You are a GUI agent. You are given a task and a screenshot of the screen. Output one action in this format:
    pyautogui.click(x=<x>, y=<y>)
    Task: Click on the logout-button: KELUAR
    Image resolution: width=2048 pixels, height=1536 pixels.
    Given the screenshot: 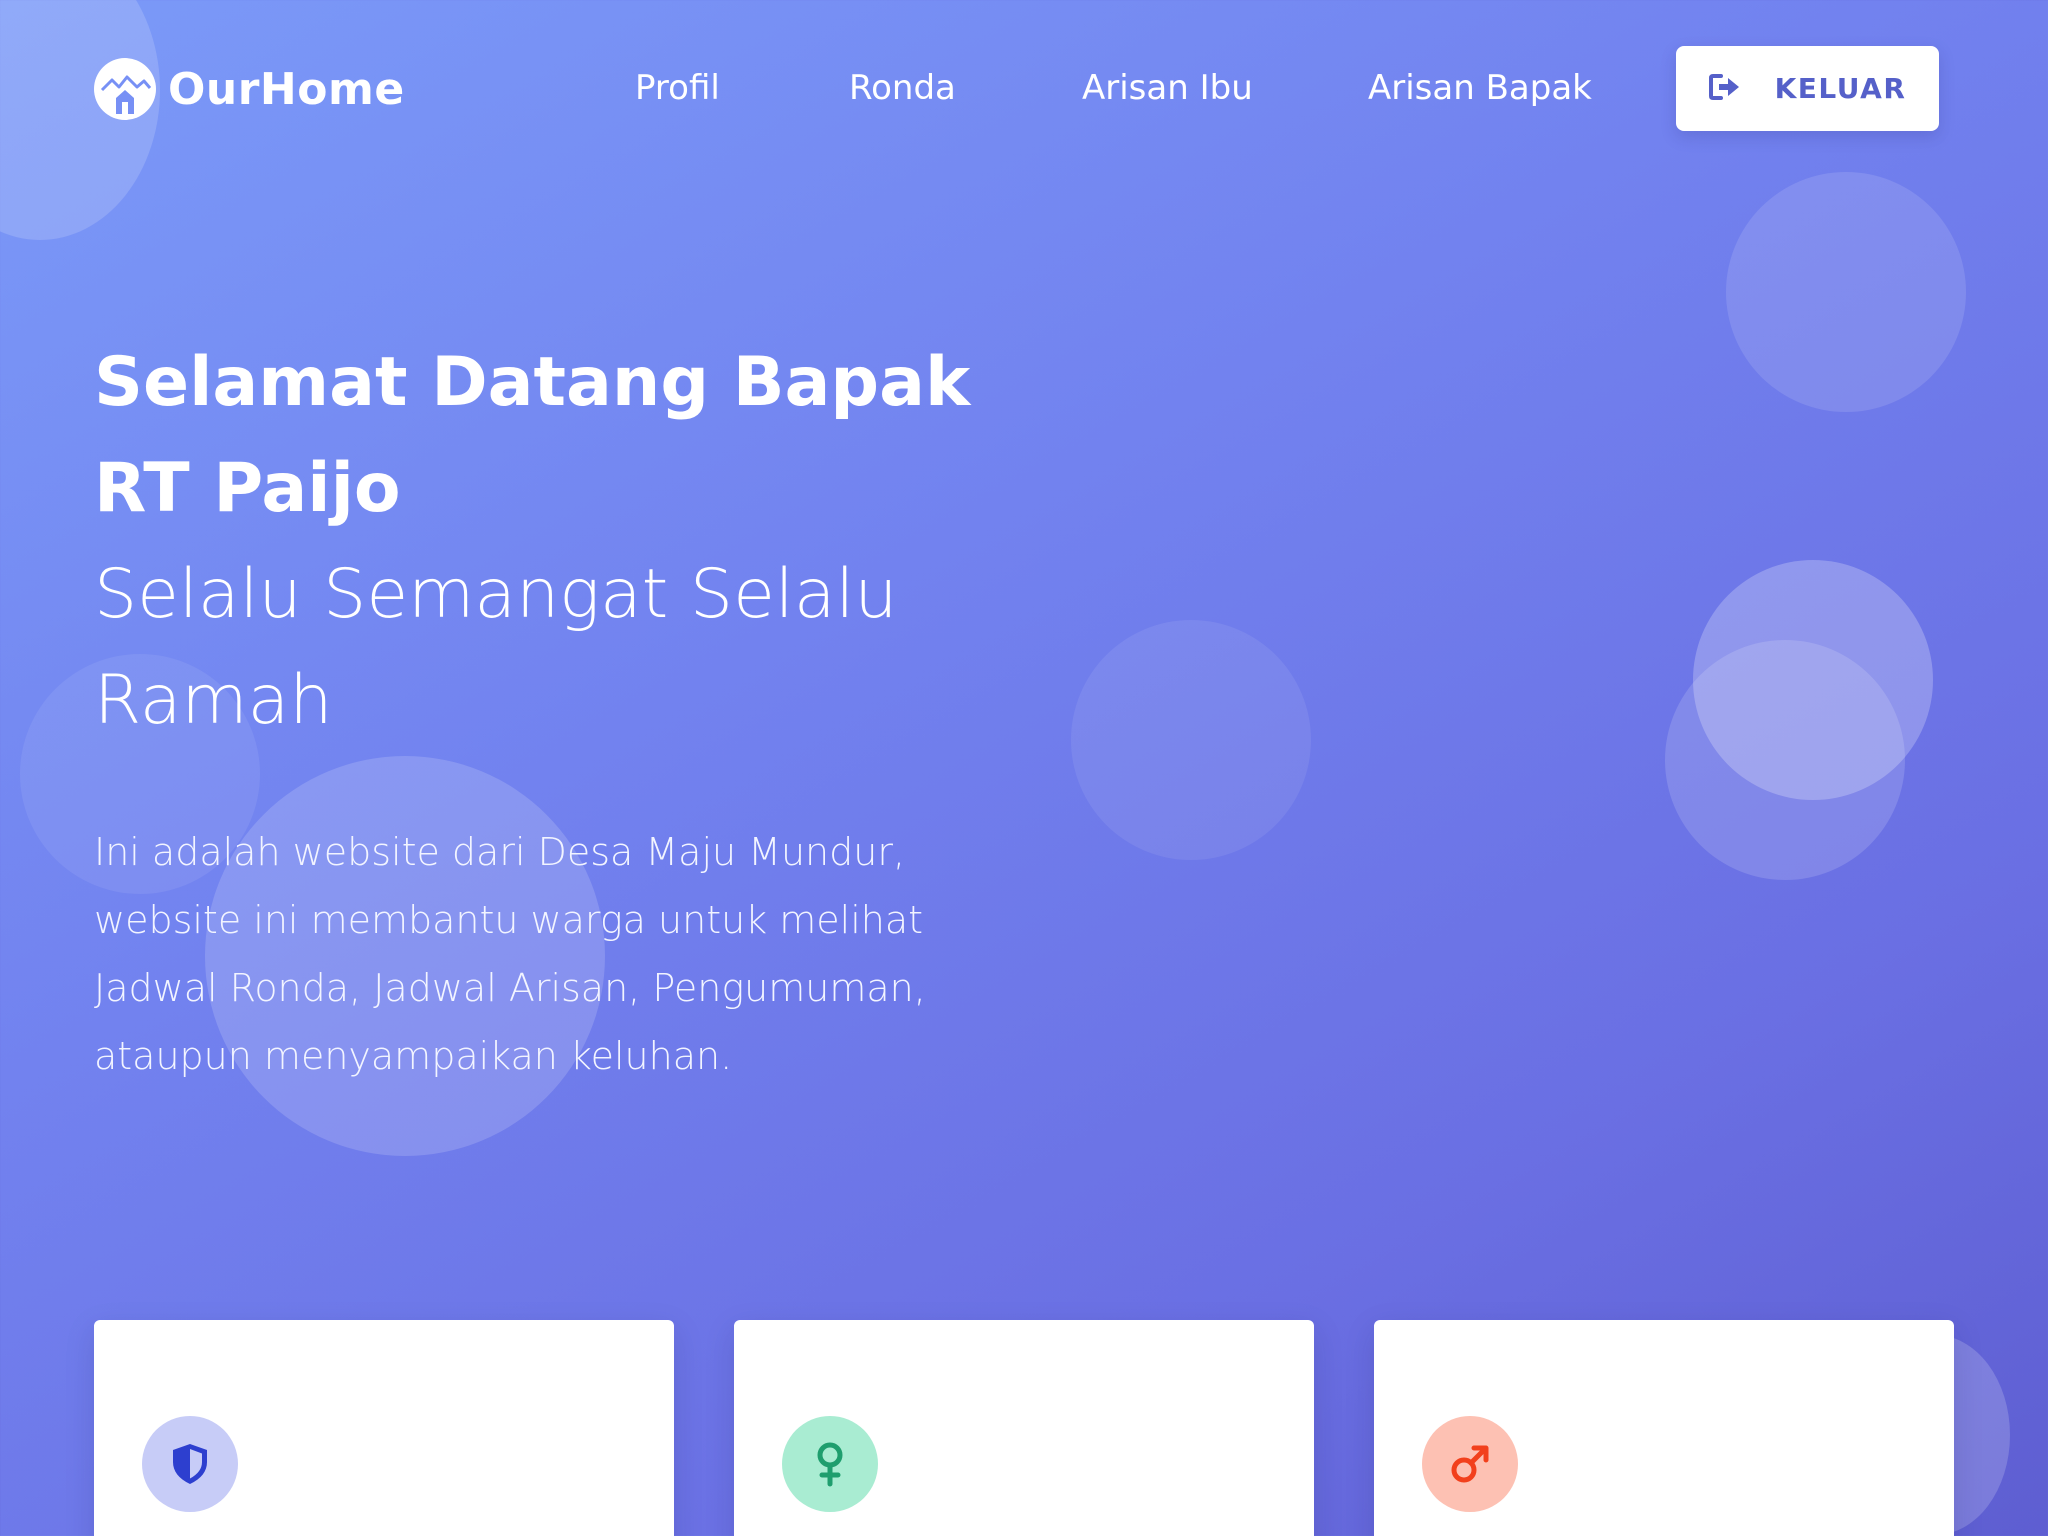 What is the action you would take?
    pyautogui.click(x=1807, y=88)
    